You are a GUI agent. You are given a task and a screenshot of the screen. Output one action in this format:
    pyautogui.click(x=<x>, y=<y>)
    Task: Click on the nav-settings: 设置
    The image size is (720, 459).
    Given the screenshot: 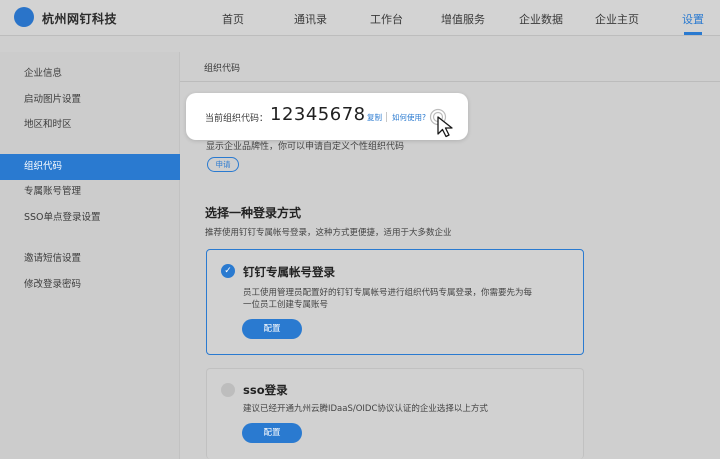 What is the action you would take?
    pyautogui.click(x=693, y=19)
    